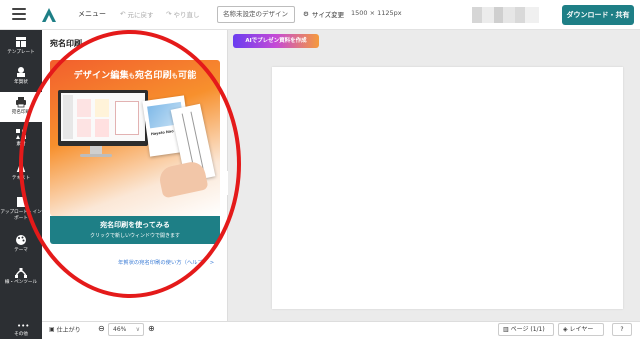 This screenshot has width=640, height=339. I want to click on pages-button: ▥ ページ (1/1), so click(526, 329).